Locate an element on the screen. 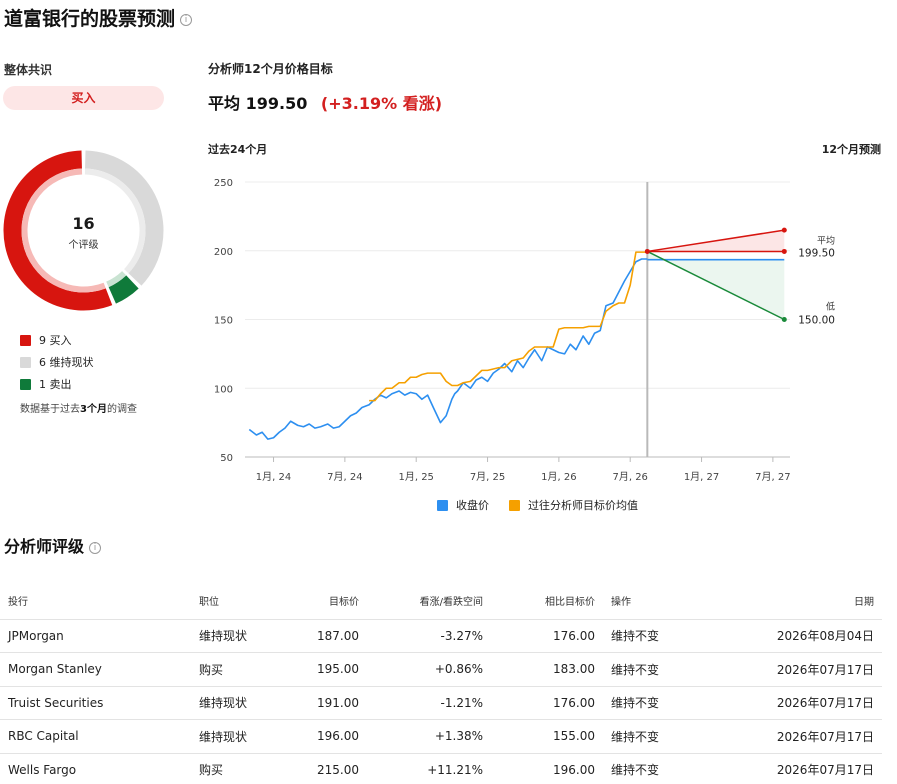 Image resolution: width=897 pixels, height=784 pixels. target-cell: 195.00 is located at coordinates (324, 669).